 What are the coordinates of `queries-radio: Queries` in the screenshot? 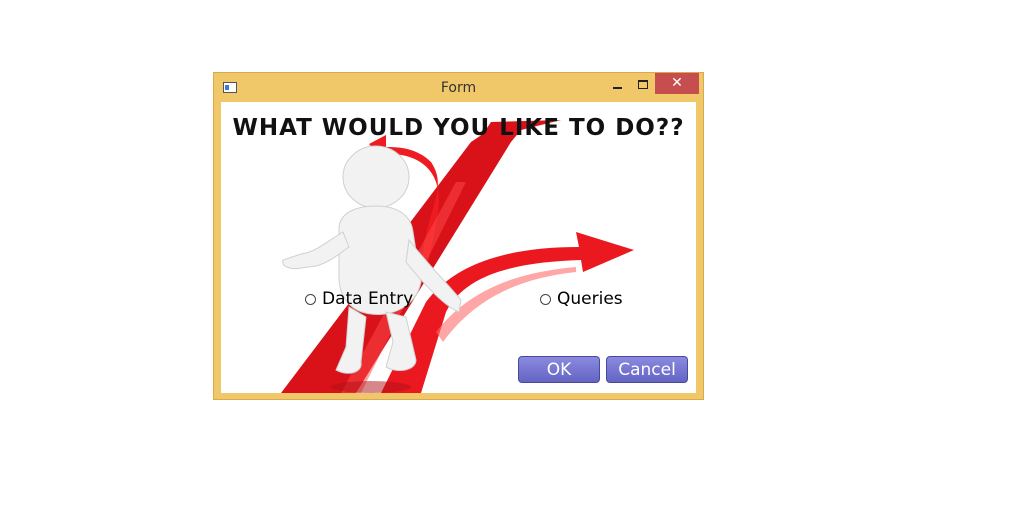 It's located at (581, 299).